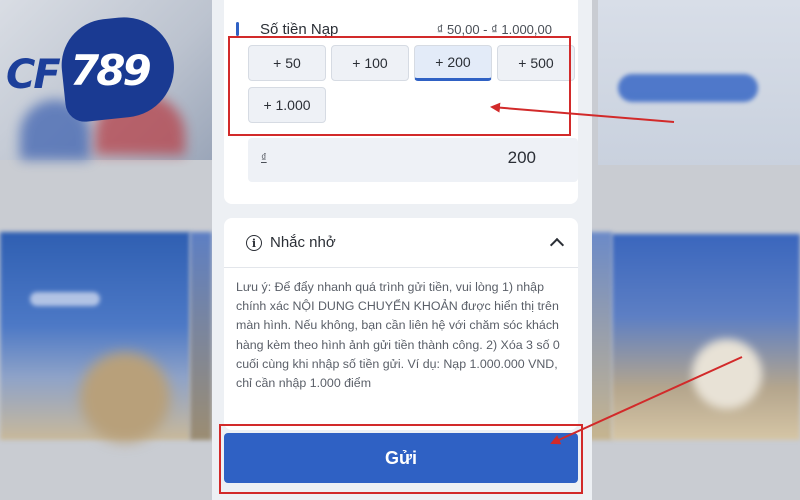 The height and width of the screenshot is (500, 800). Describe the element at coordinates (33, 75) in the screenshot. I see `logo-prefix: CF` at that location.